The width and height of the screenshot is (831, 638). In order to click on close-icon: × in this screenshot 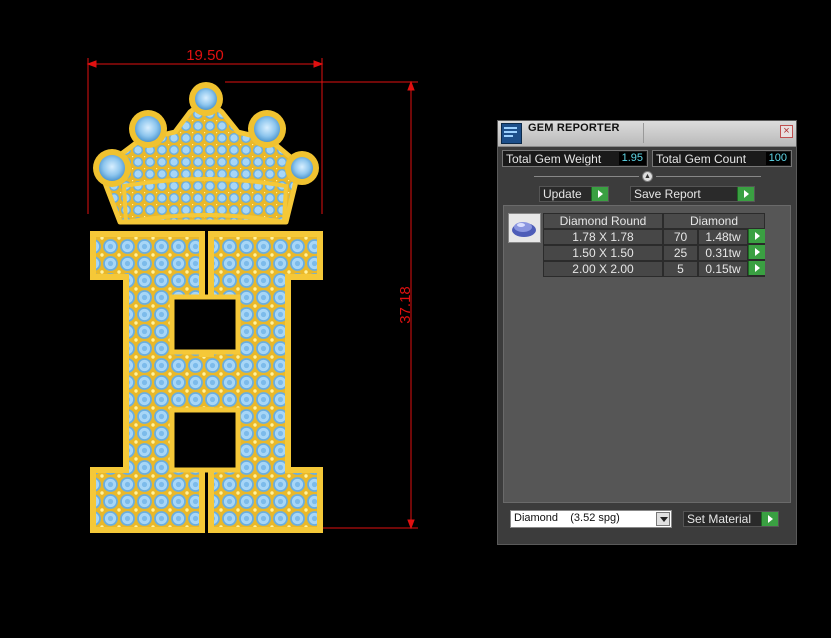, I will do `click(786, 131)`.